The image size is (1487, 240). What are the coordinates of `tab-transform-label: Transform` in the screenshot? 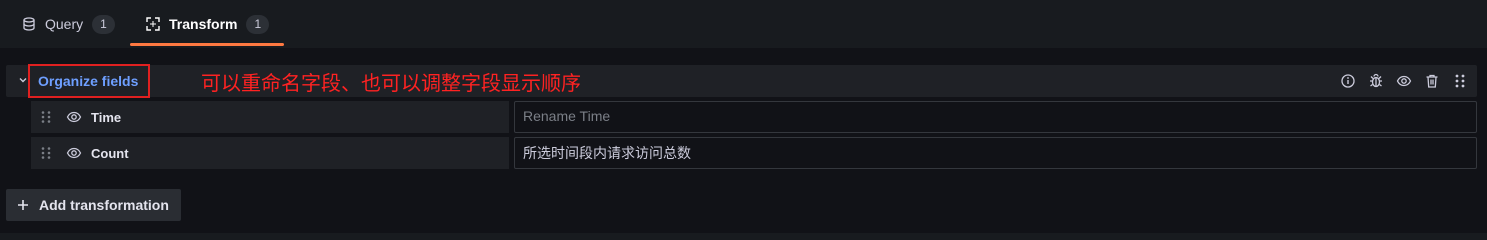 It's located at (203, 24).